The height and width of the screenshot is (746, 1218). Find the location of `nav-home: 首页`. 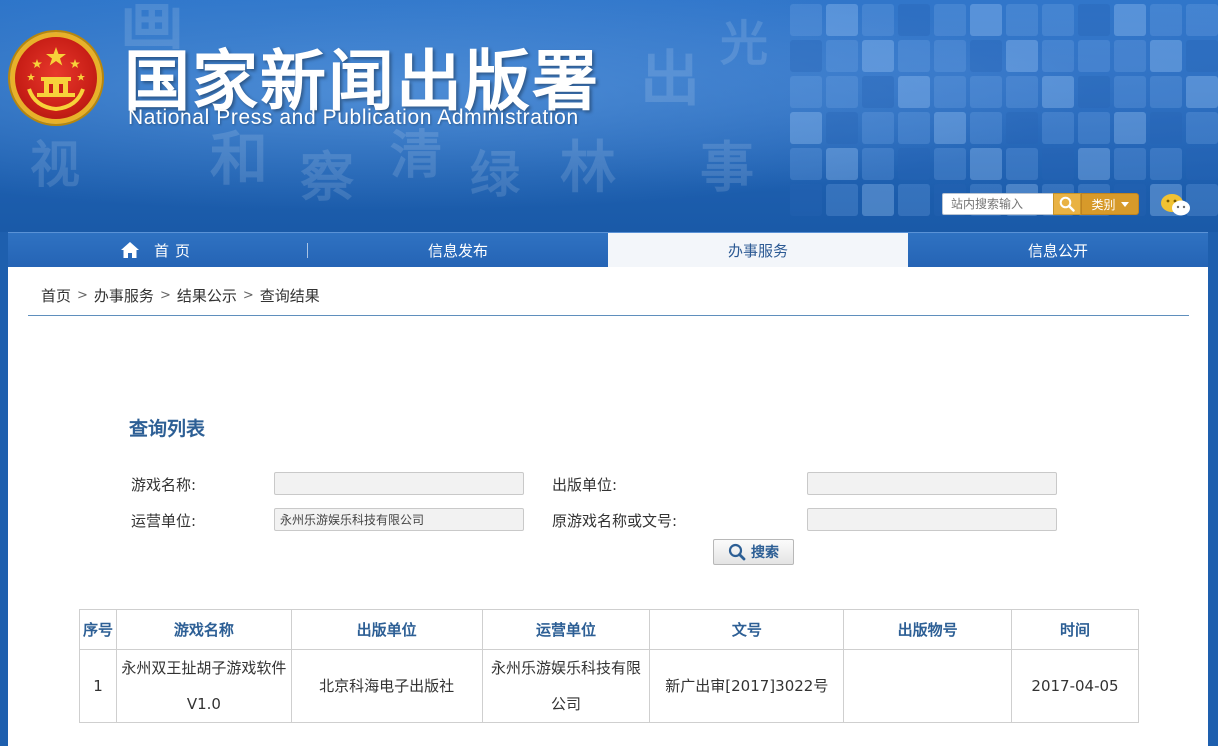

nav-home: 首页 is located at coordinates (158, 250).